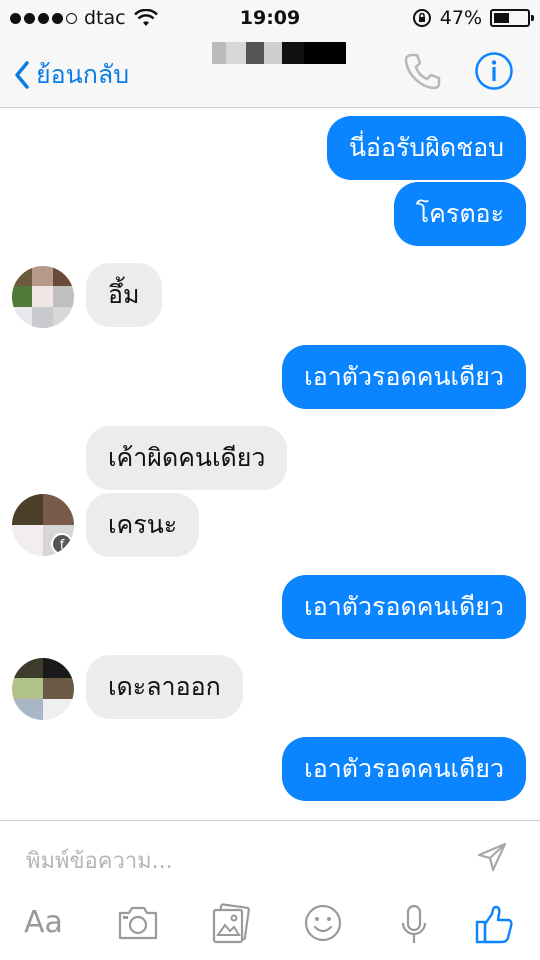 Image resolution: width=540 pixels, height=960 pixels. I want to click on chevron-left-icon, so click(22, 75).